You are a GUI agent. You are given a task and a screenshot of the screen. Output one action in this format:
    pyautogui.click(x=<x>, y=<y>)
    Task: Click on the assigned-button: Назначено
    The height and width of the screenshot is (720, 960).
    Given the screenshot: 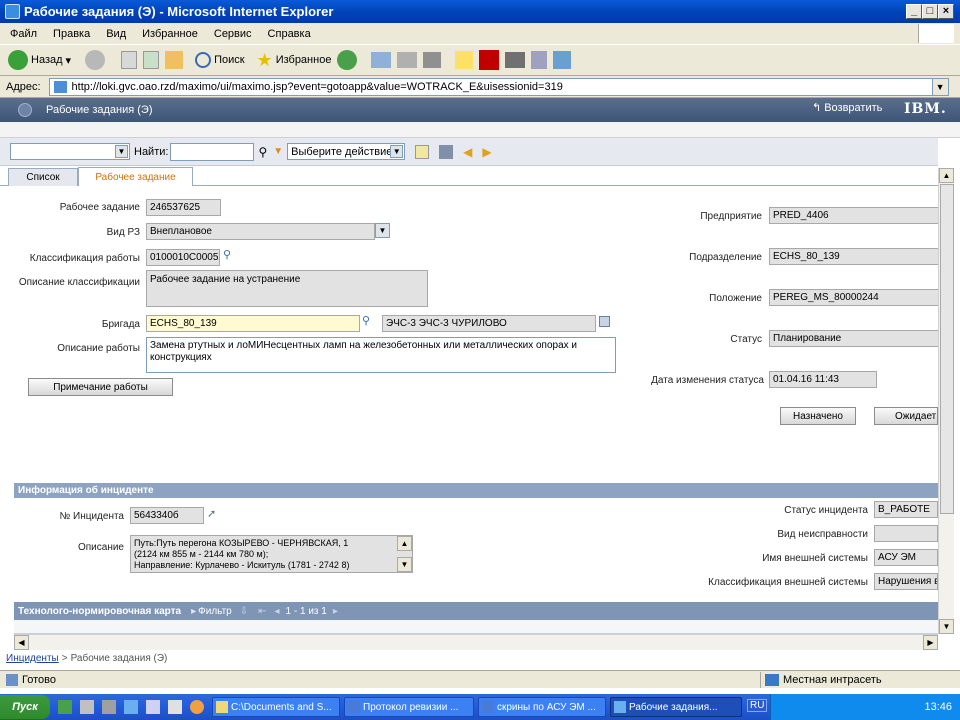 What is the action you would take?
    pyautogui.click(x=818, y=416)
    